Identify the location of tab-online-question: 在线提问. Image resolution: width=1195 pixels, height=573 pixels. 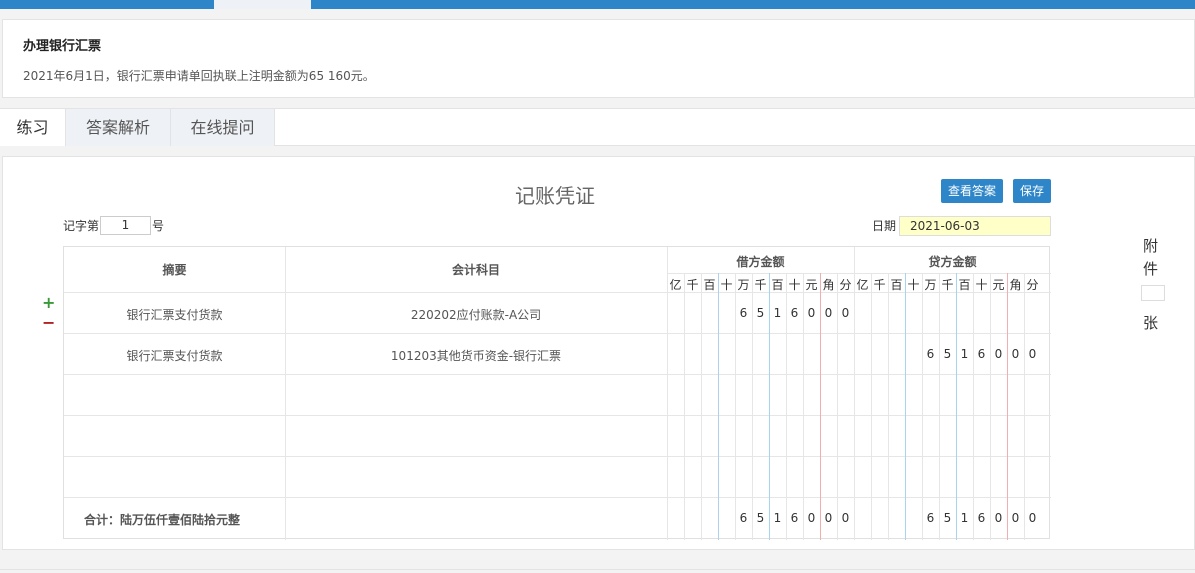
(222, 127).